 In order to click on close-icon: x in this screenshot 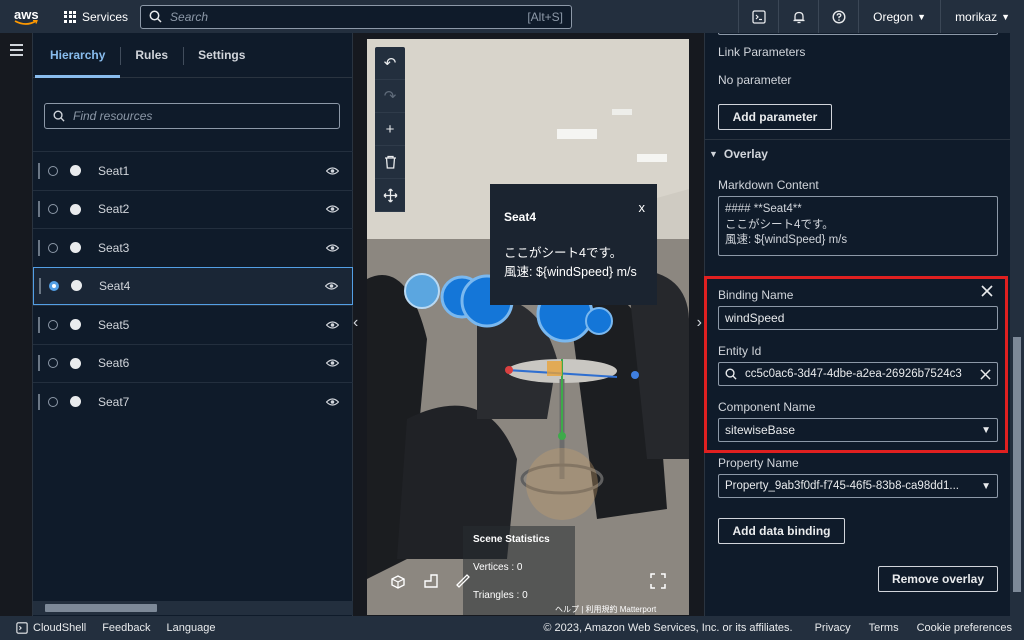, I will do `click(642, 207)`.